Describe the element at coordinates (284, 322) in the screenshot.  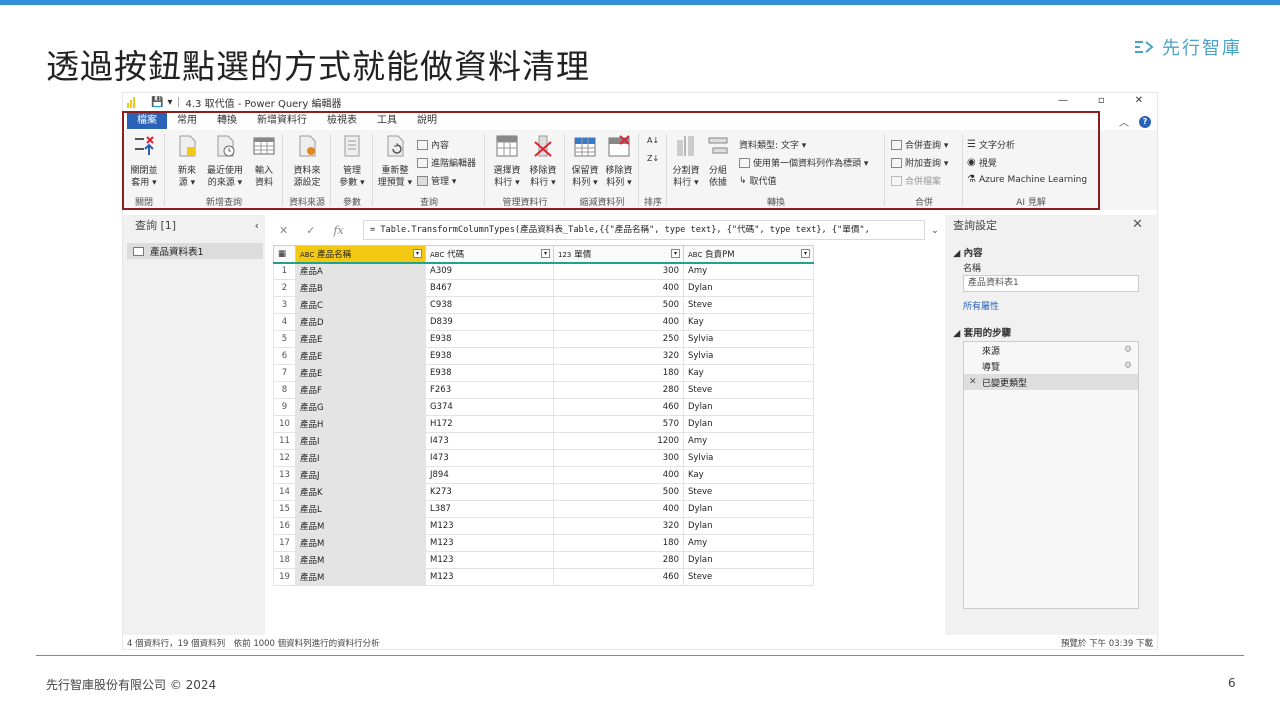
I see `row-number: 4` at that location.